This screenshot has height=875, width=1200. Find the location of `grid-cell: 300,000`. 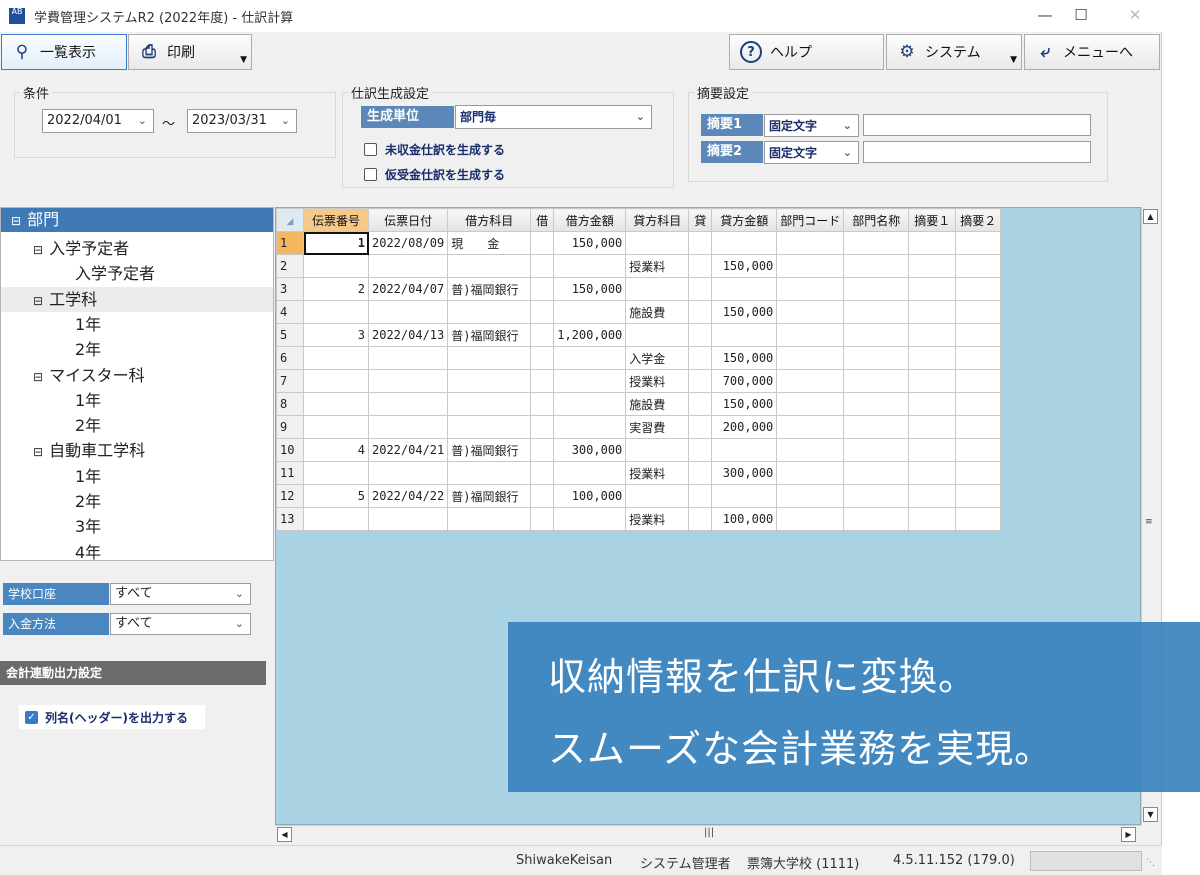

grid-cell: 300,000 is located at coordinates (744, 473).